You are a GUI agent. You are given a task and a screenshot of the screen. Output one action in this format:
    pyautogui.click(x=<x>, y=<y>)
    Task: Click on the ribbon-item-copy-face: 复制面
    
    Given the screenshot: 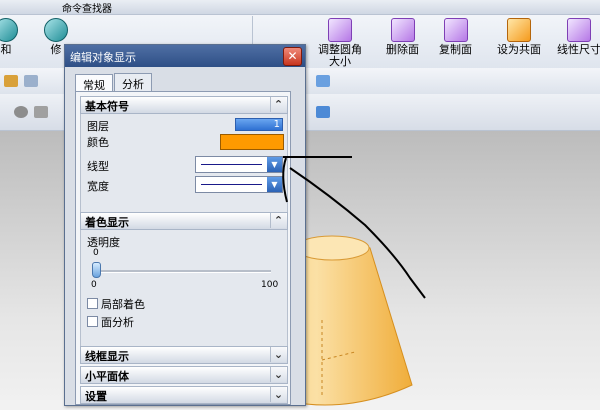 What is the action you would take?
    pyautogui.click(x=455, y=37)
    